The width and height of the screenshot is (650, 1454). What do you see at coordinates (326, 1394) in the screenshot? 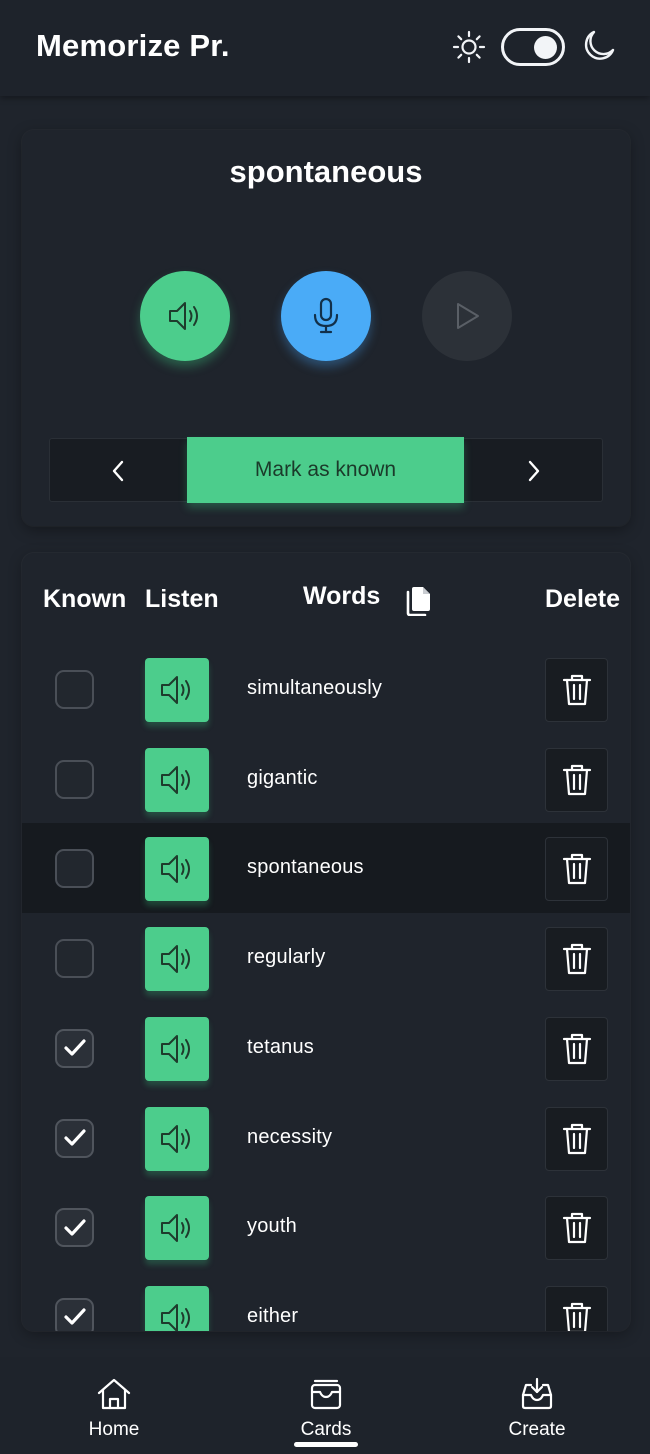
I see `cards-icon` at bounding box center [326, 1394].